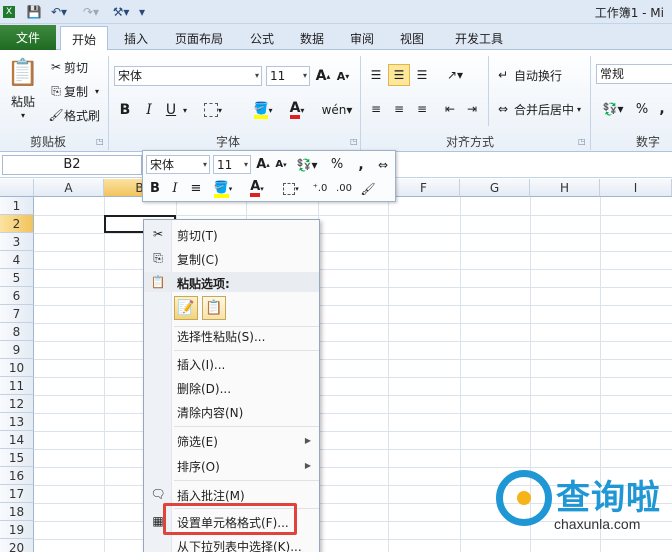 The height and width of the screenshot is (552, 672). I want to click on clipboard-launcher-icon: ◳, so click(100, 141).